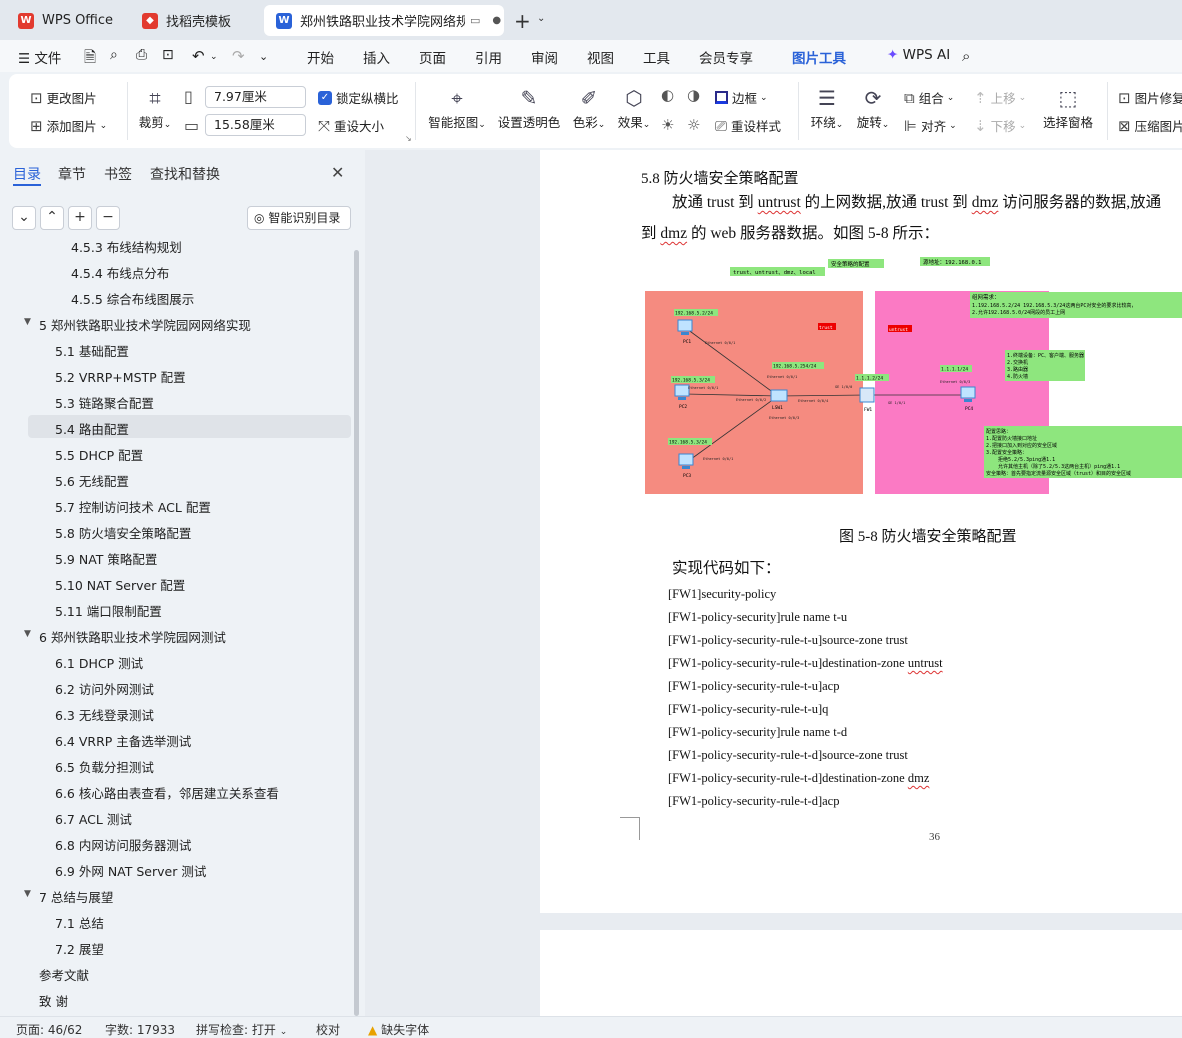 The image size is (1182, 1038). Describe the element at coordinates (53, 1000) in the screenshot. I see `toc-item: 致 谢` at that location.